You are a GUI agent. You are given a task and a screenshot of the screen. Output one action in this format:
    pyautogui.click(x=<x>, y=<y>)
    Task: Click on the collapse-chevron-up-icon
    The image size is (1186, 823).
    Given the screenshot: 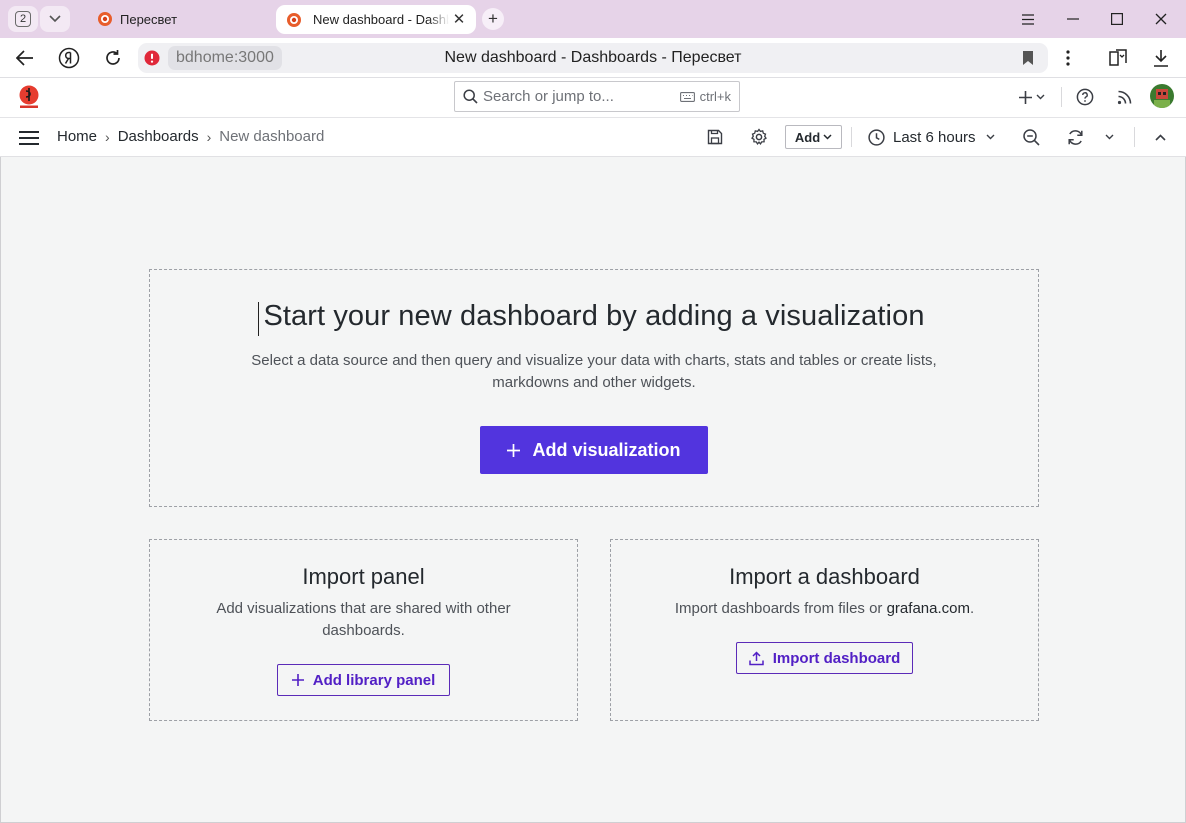 What is the action you would take?
    pyautogui.click(x=1160, y=137)
    